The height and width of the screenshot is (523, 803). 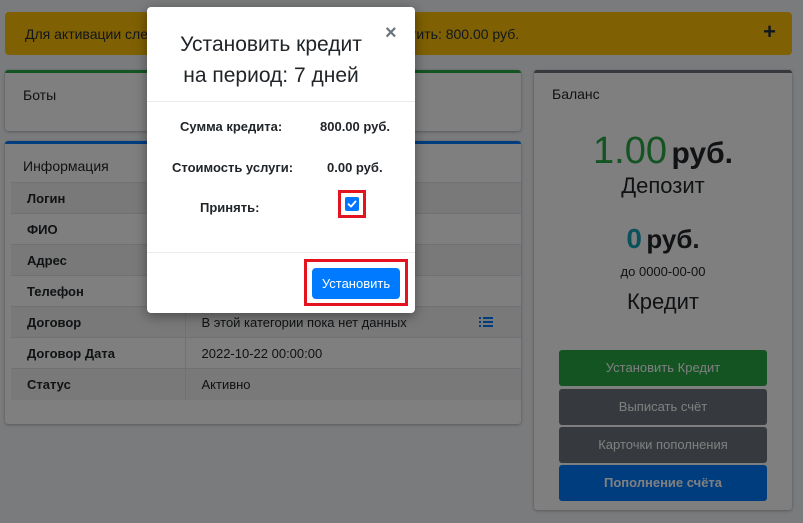 What do you see at coordinates (355, 167) in the screenshot?
I see `service-cost-value: 0.00 руб.` at bounding box center [355, 167].